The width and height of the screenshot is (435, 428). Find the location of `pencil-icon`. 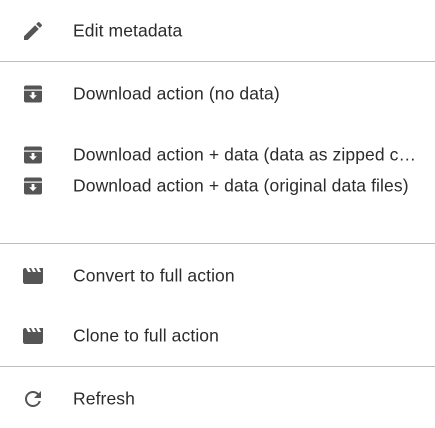

pencil-icon is located at coordinates (33, 31).